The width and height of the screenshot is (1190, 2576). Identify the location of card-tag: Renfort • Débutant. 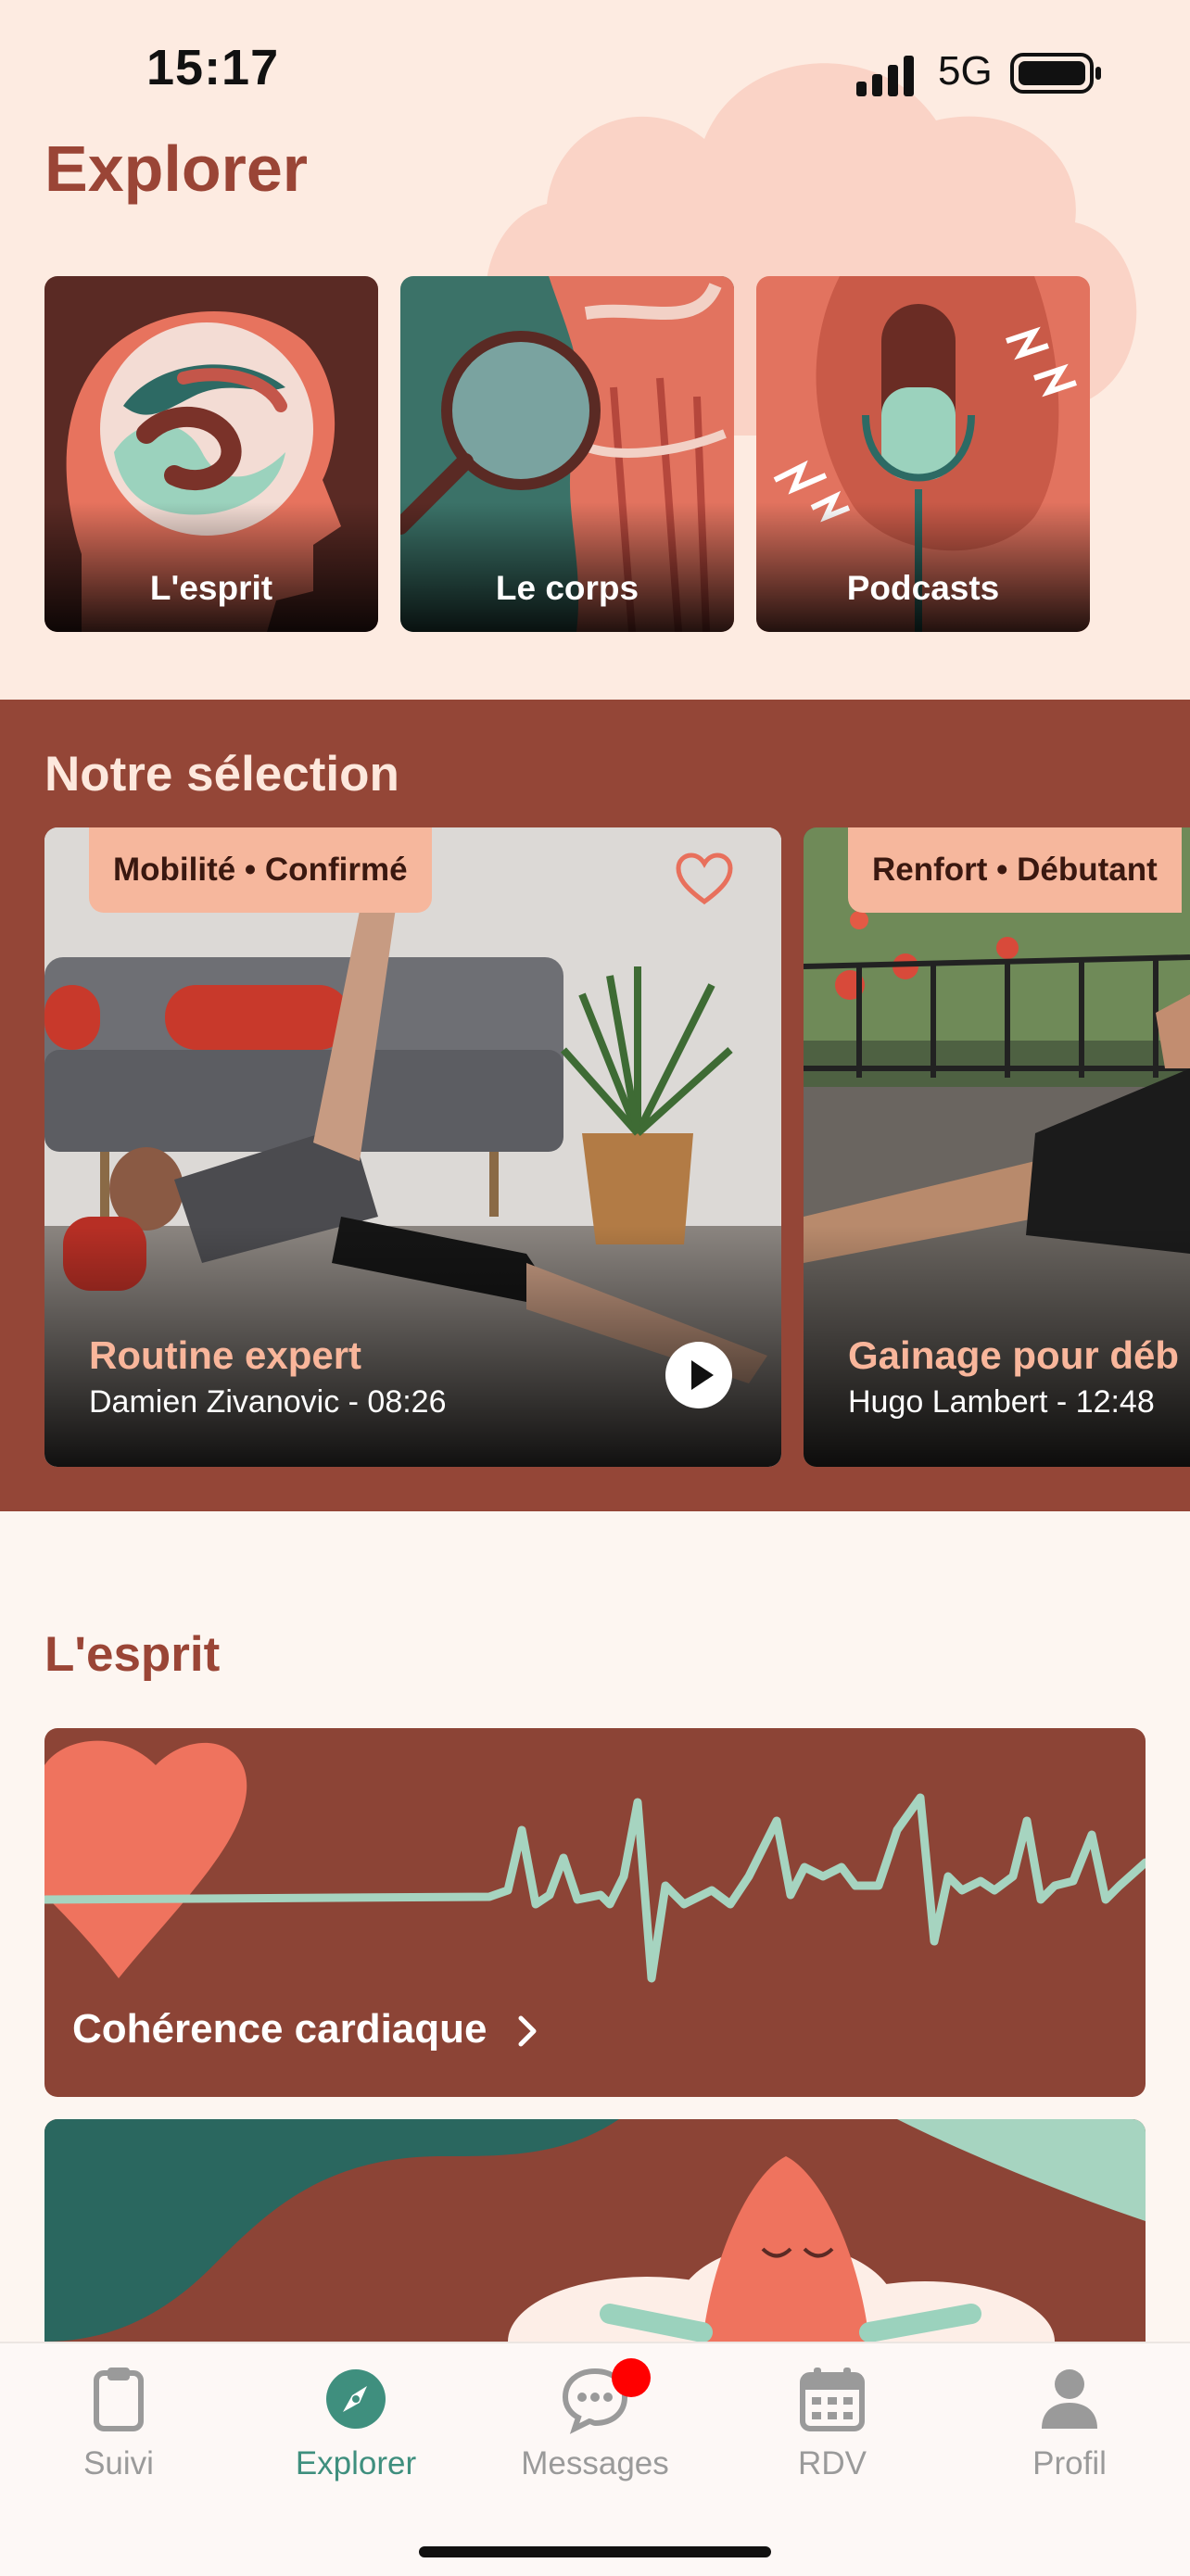
(1015, 870).